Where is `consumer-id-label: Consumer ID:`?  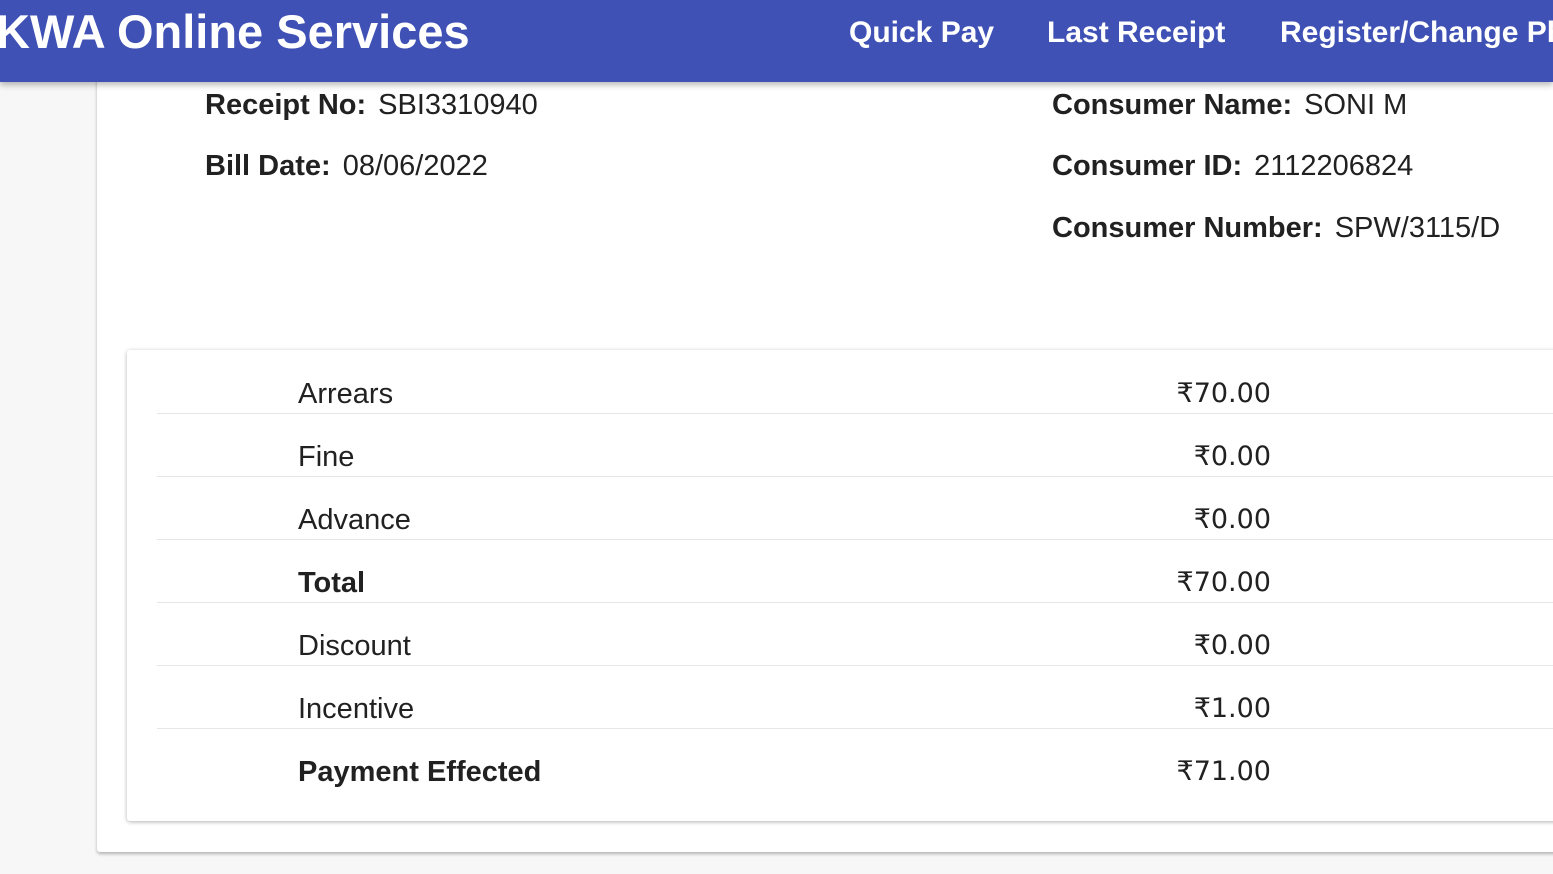 consumer-id-label: Consumer ID: is located at coordinates (1147, 166).